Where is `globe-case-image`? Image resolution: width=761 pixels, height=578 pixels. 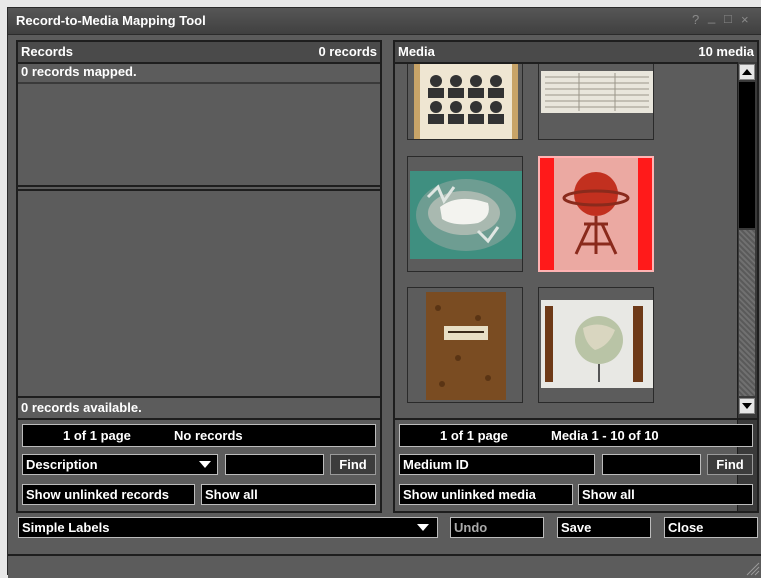 globe-case-image is located at coordinates (597, 344).